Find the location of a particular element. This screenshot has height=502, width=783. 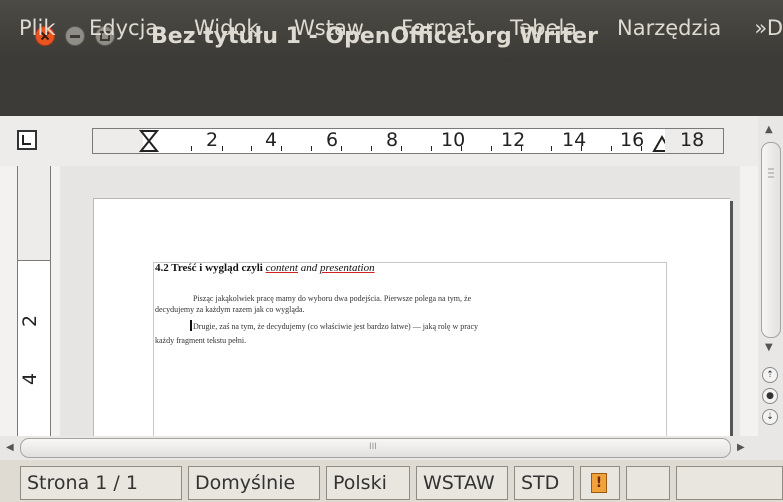

heading-em-presentation: presentation is located at coordinates (347, 268).